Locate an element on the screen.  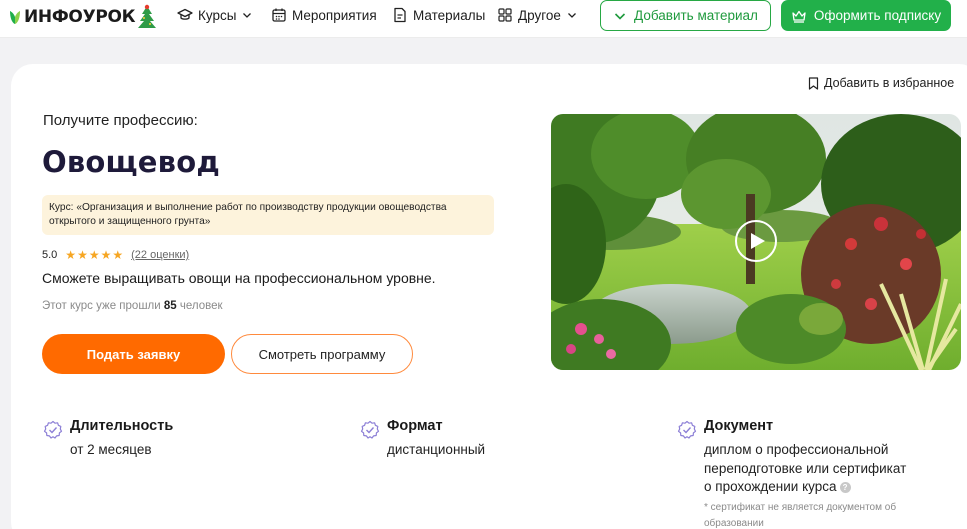
nav-other-label: Другое is located at coordinates (539, 15).